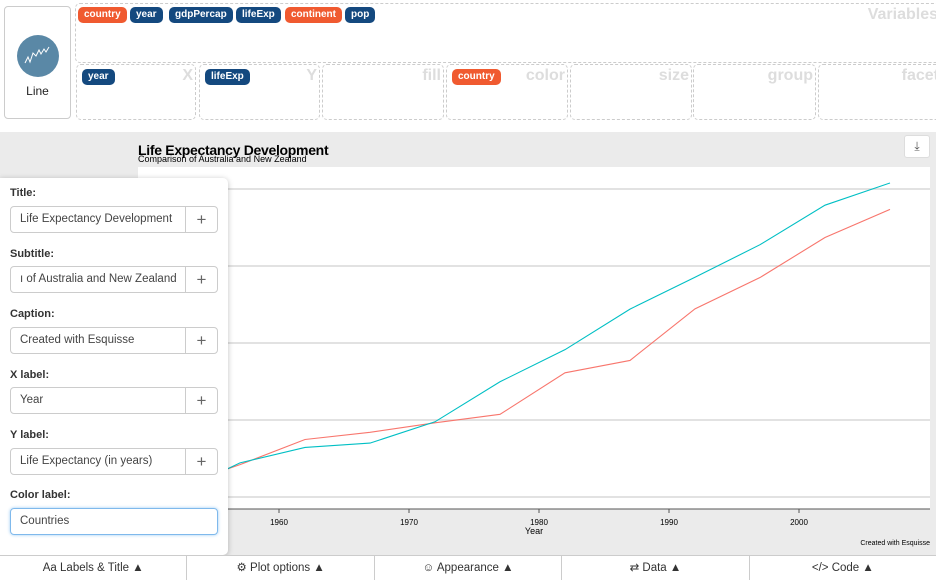 This screenshot has height=581, width=936. What do you see at coordinates (40, 495) in the screenshot?
I see `colorlabel-field-label: Color label:` at bounding box center [40, 495].